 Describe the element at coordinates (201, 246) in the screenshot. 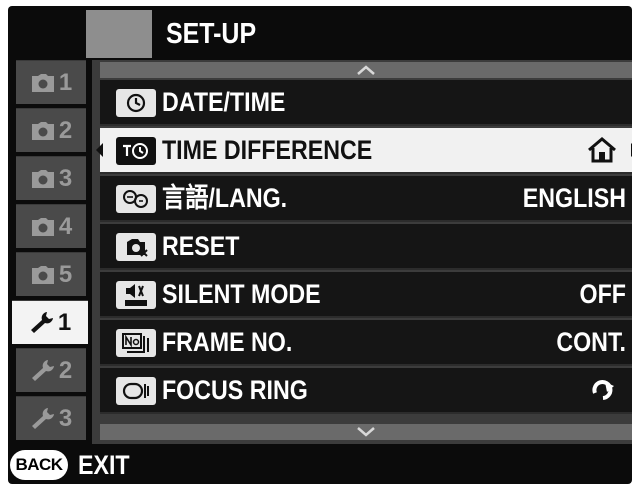

I see `menu-item-label: RESET` at that location.